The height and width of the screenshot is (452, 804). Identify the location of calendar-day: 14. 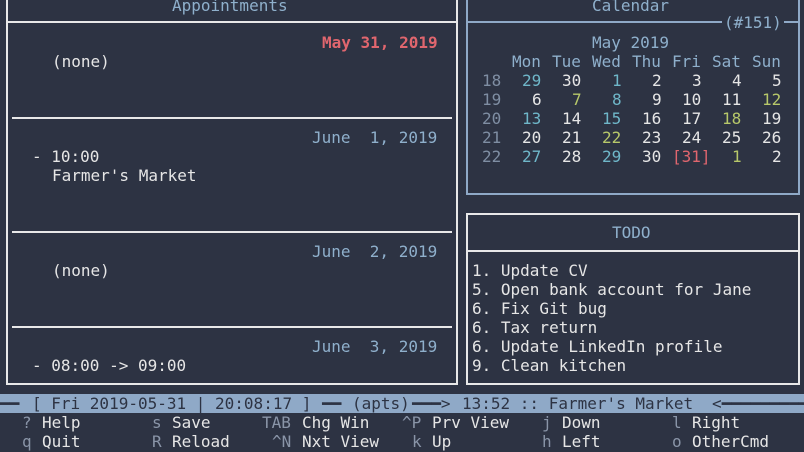
(571, 118).